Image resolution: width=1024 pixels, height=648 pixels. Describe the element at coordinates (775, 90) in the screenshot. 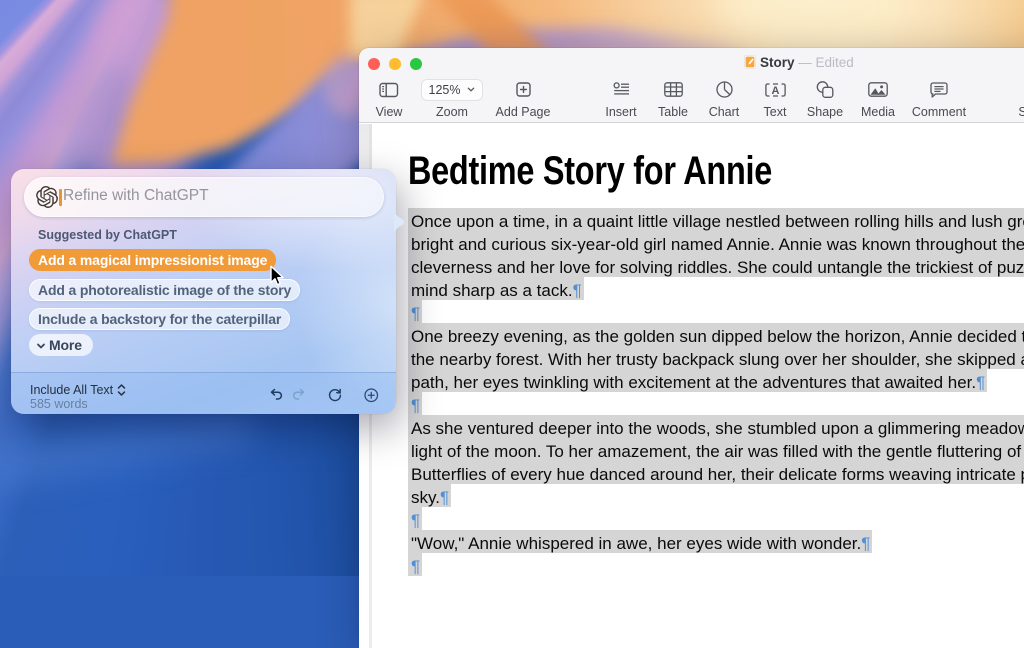

I see `svg-text: A` at that location.